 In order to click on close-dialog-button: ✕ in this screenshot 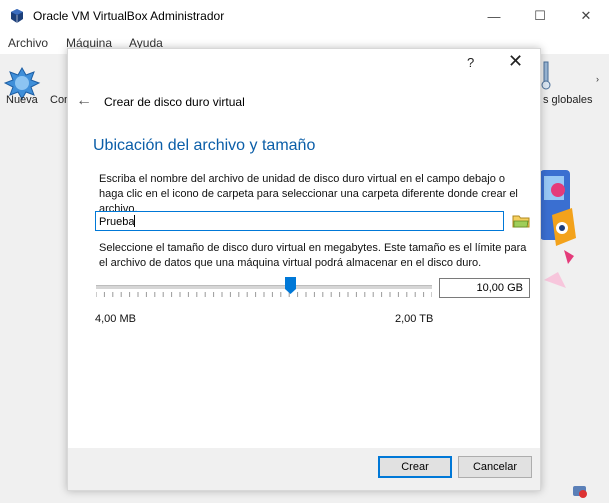, I will do `click(515, 61)`.